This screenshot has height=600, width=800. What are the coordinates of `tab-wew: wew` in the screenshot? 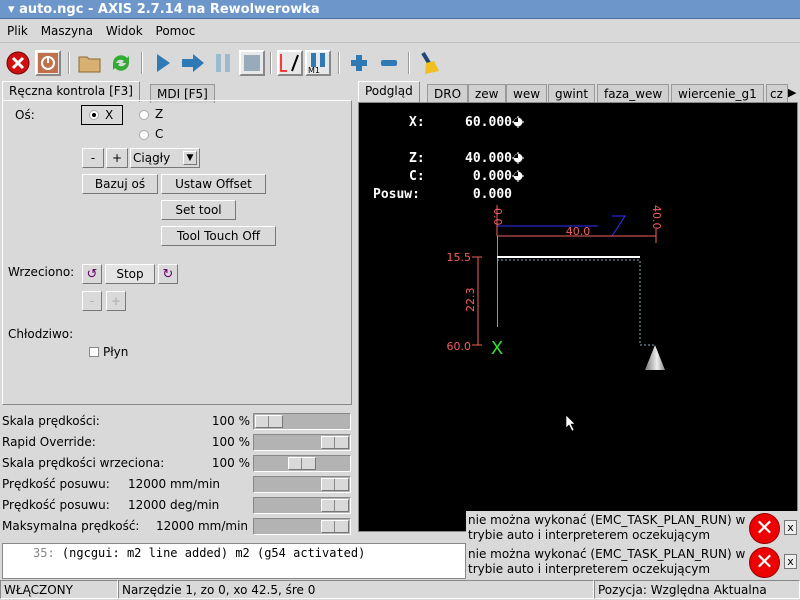 It's located at (527, 93).